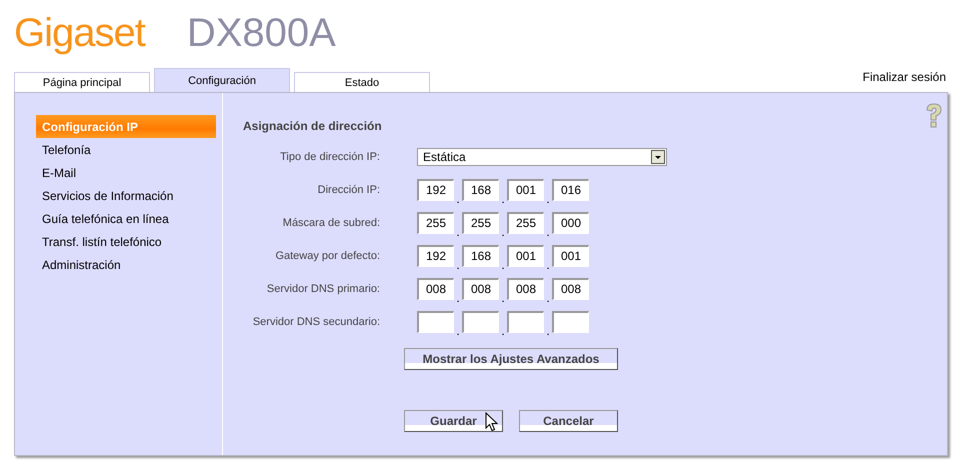  I want to click on octet-field: 016, so click(570, 189).